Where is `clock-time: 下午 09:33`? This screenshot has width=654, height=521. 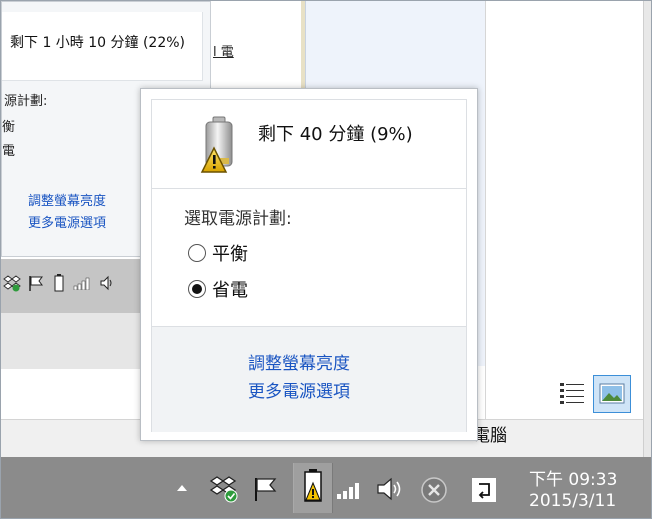
clock-time: 下午 09:33 is located at coordinates (573, 477).